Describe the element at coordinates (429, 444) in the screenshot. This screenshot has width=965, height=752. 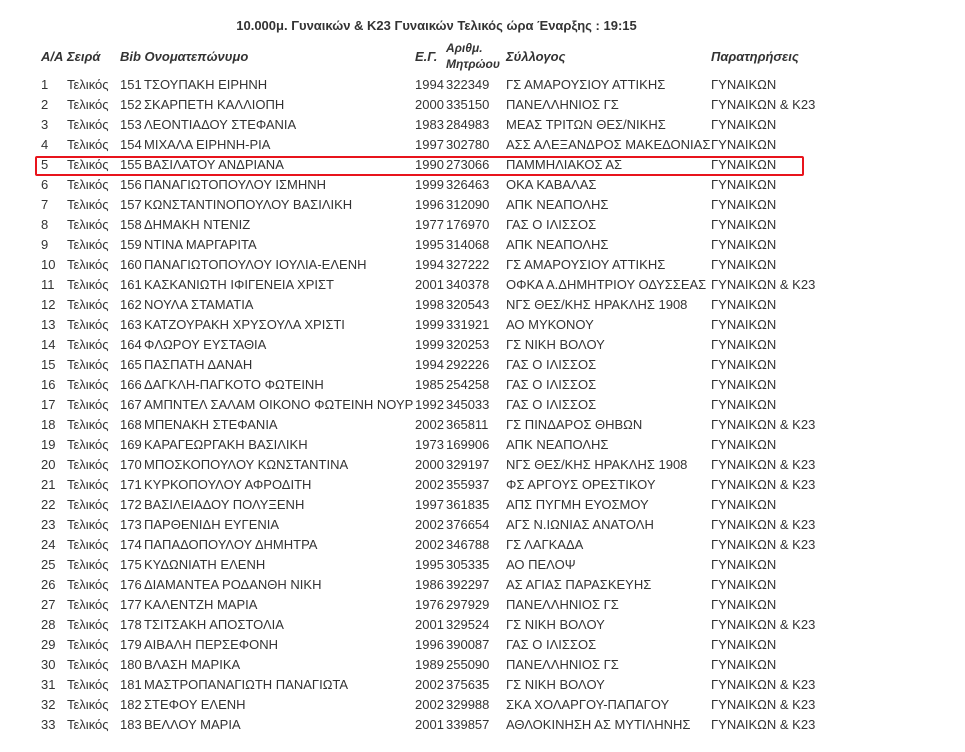
I see `row-birth-year: 1973` at that location.